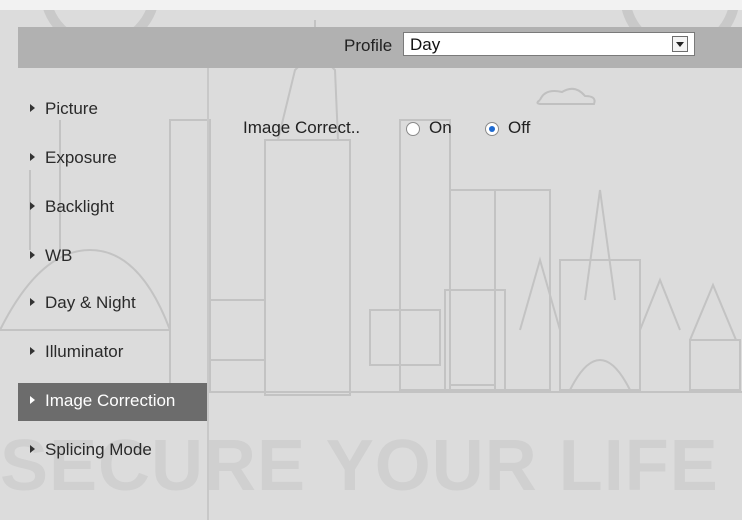 This screenshot has height=520, width=742. Describe the element at coordinates (680, 44) in the screenshot. I see `chevron-down-icon` at that location.